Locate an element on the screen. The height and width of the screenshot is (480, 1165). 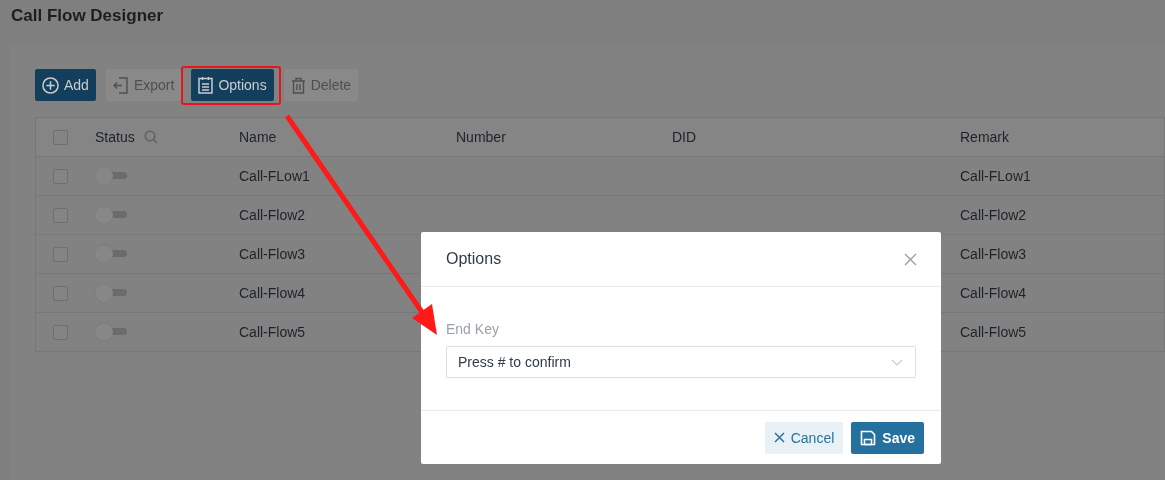
column-header: Number is located at coordinates (481, 137).